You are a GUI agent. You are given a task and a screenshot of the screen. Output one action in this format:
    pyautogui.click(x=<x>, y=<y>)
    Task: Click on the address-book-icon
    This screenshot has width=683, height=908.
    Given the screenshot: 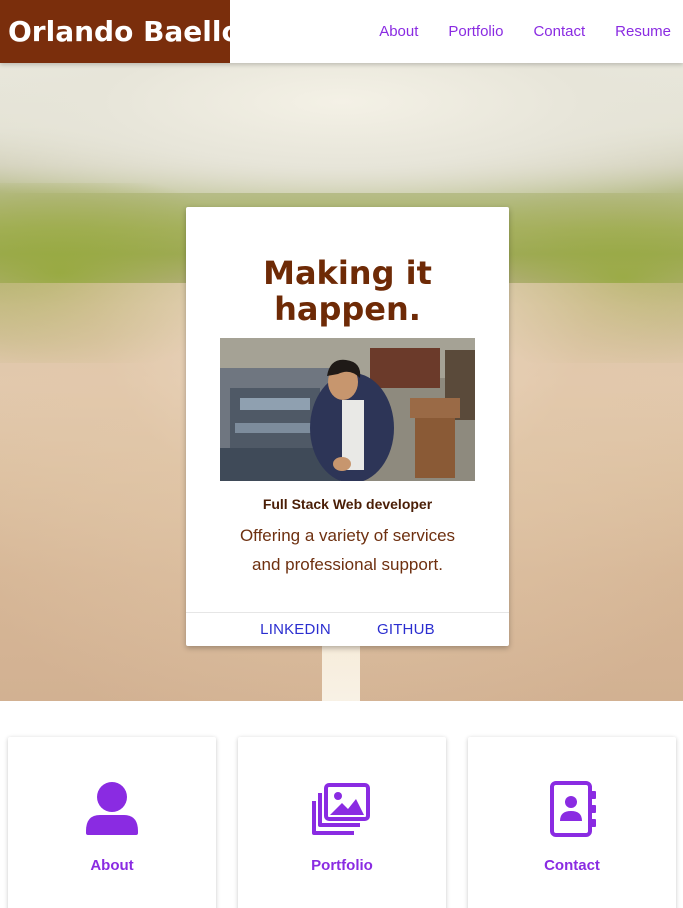 What is the action you would take?
    pyautogui.click(x=572, y=809)
    